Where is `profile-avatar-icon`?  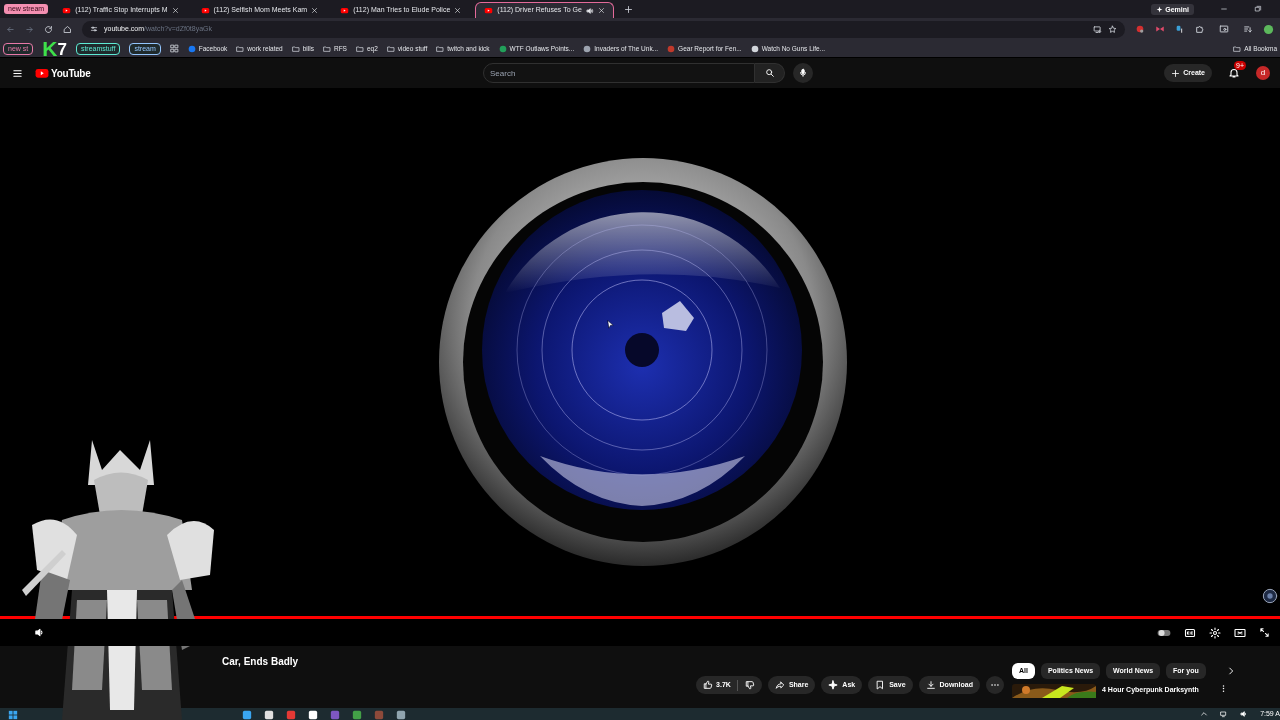
profile-avatar-icon is located at coordinates (1268, 29).